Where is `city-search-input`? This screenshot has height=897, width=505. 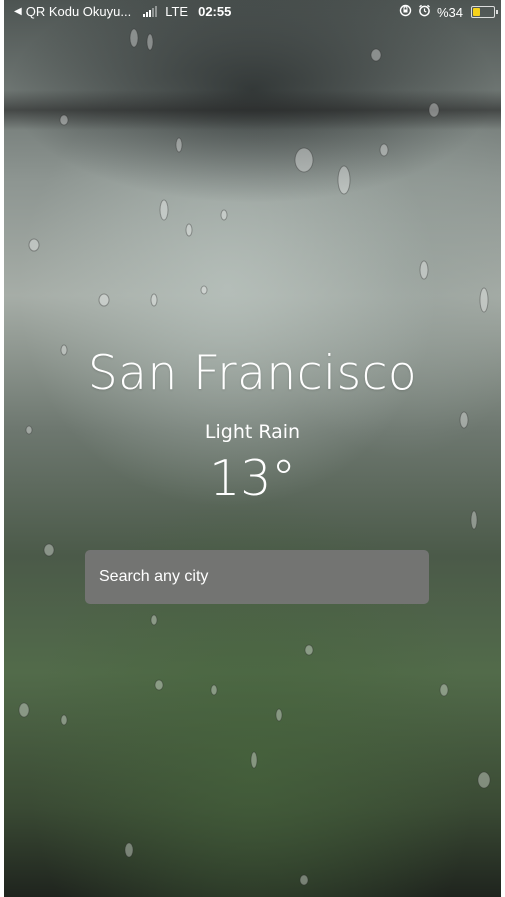
city-search-input is located at coordinates (257, 577).